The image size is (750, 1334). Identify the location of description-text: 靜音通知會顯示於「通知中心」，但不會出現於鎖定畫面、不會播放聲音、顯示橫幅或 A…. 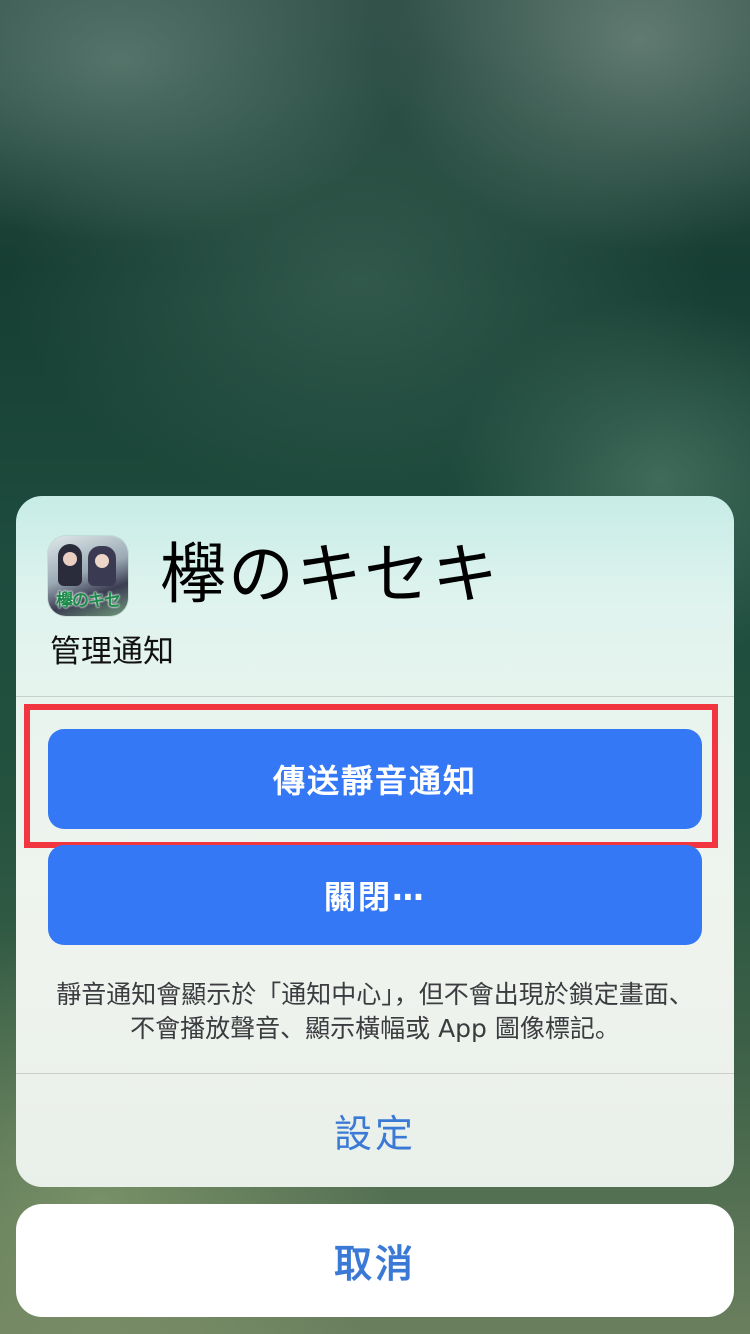
(375, 1011).